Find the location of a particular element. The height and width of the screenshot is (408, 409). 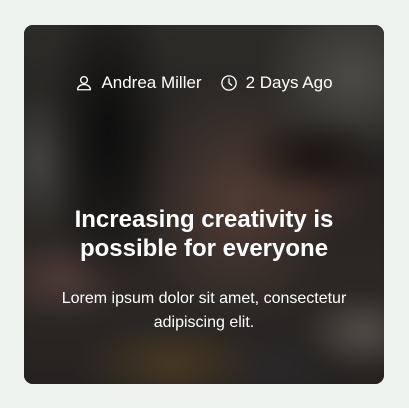

post-author-name: Andrea Miller is located at coordinates (151, 82).